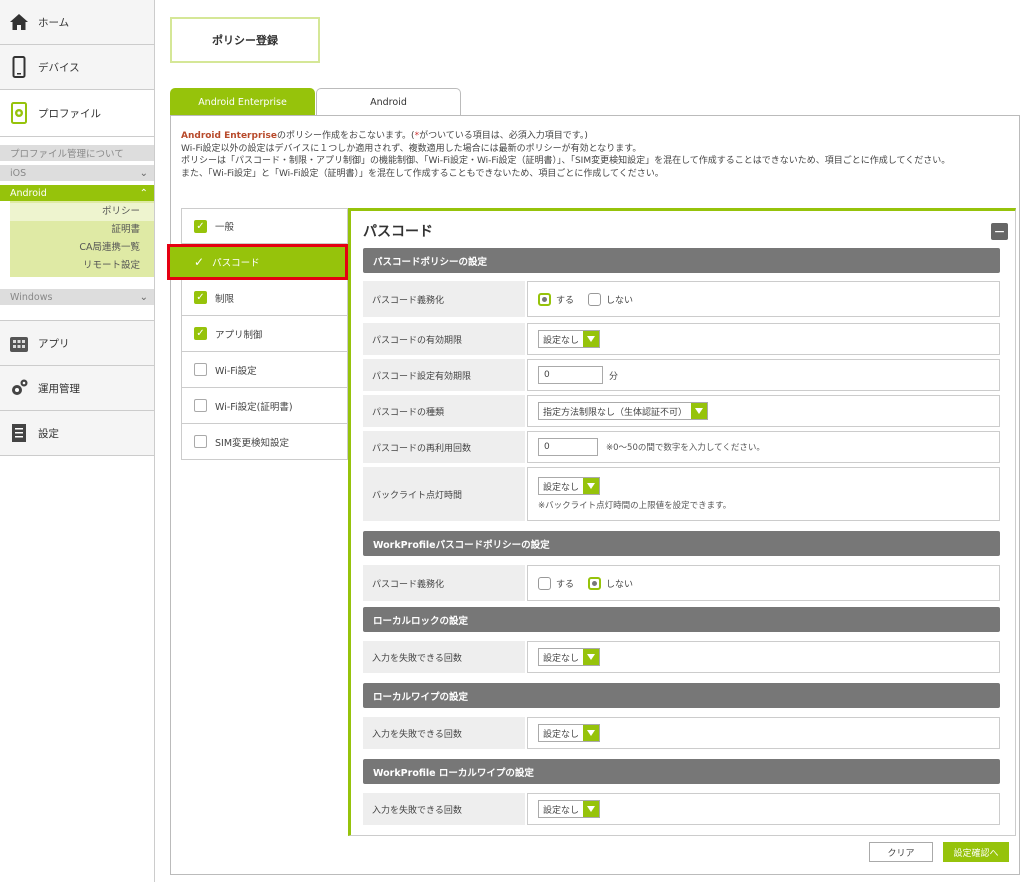  What do you see at coordinates (77, 343) in the screenshot?
I see `nav-app: アプリ` at bounding box center [77, 343].